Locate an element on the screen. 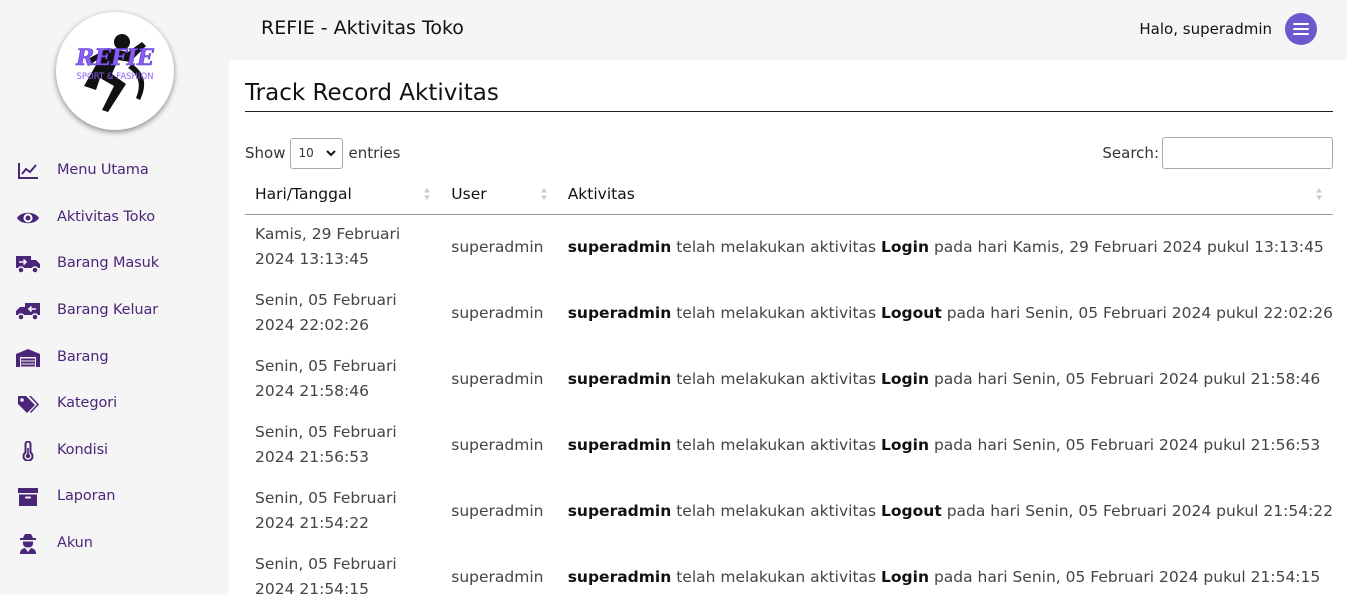 This screenshot has width=1347, height=595. user-secret-icon is located at coordinates (28, 544).